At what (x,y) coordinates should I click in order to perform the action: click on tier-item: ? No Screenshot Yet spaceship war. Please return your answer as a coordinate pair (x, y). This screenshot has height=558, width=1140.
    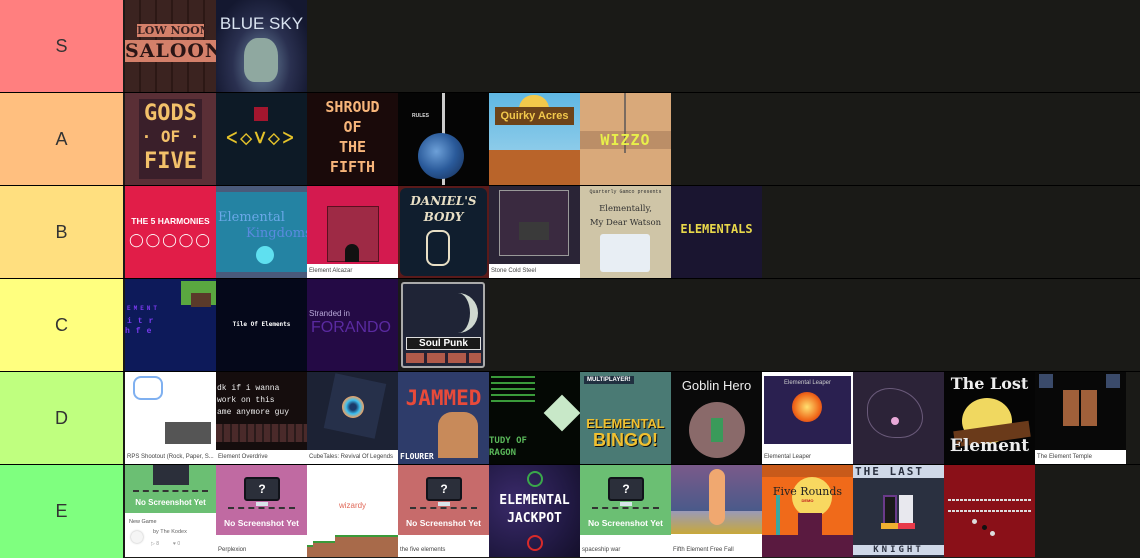
    Looking at the image, I should click on (625, 511).